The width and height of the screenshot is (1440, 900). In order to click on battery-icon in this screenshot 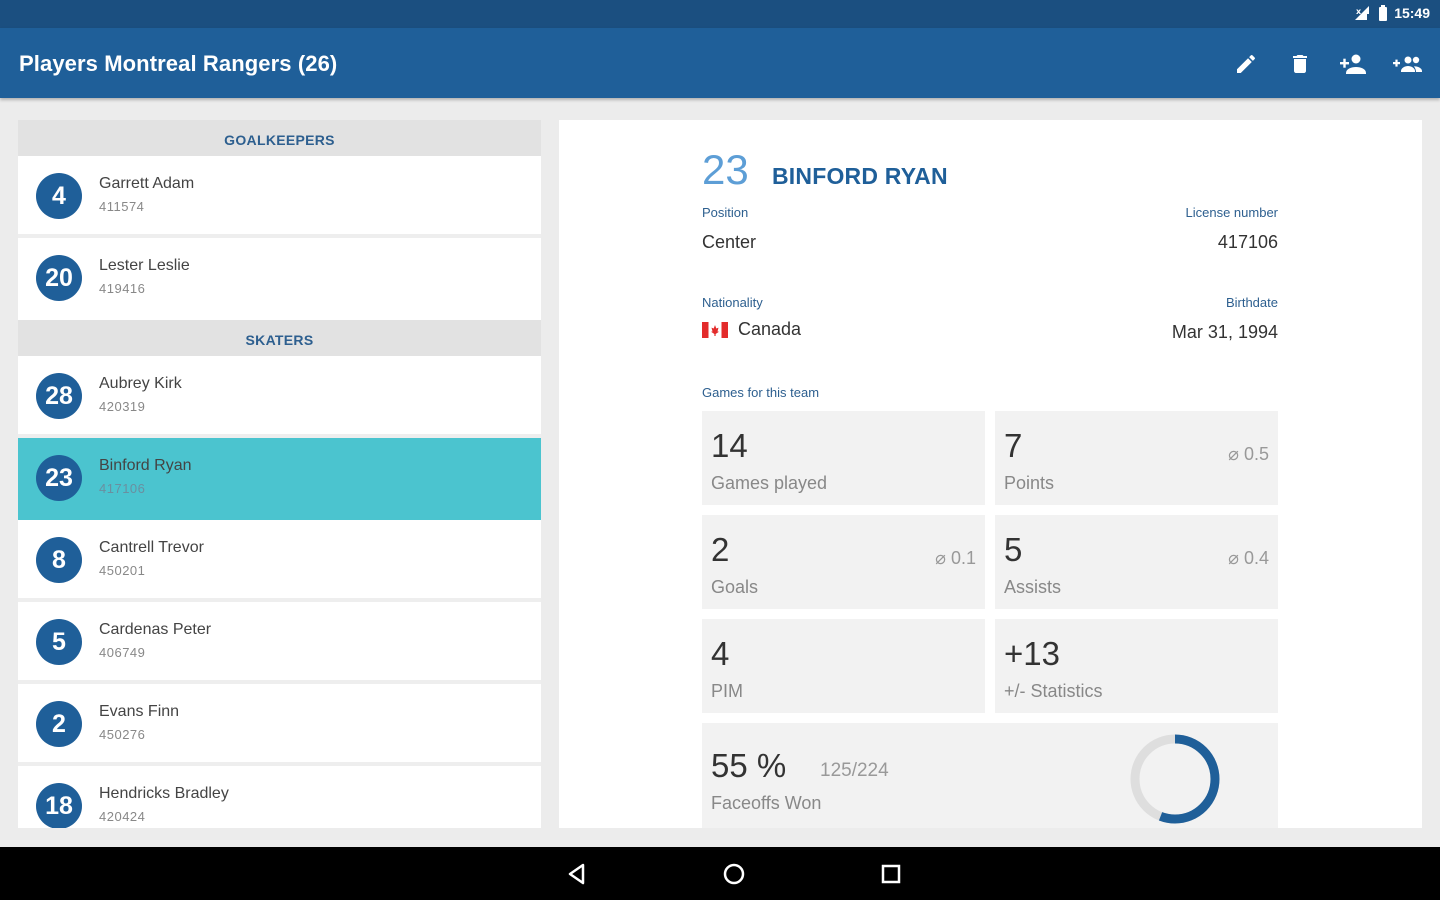, I will do `click(1383, 13)`.